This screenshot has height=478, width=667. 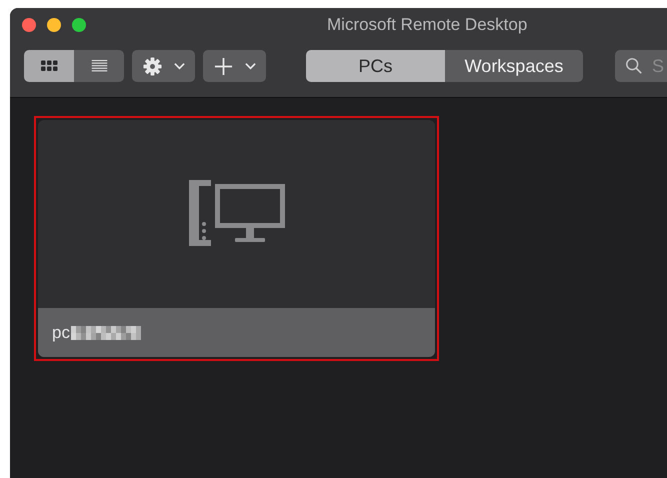 What do you see at coordinates (236, 214) in the screenshot?
I see `computer-icon` at bounding box center [236, 214].